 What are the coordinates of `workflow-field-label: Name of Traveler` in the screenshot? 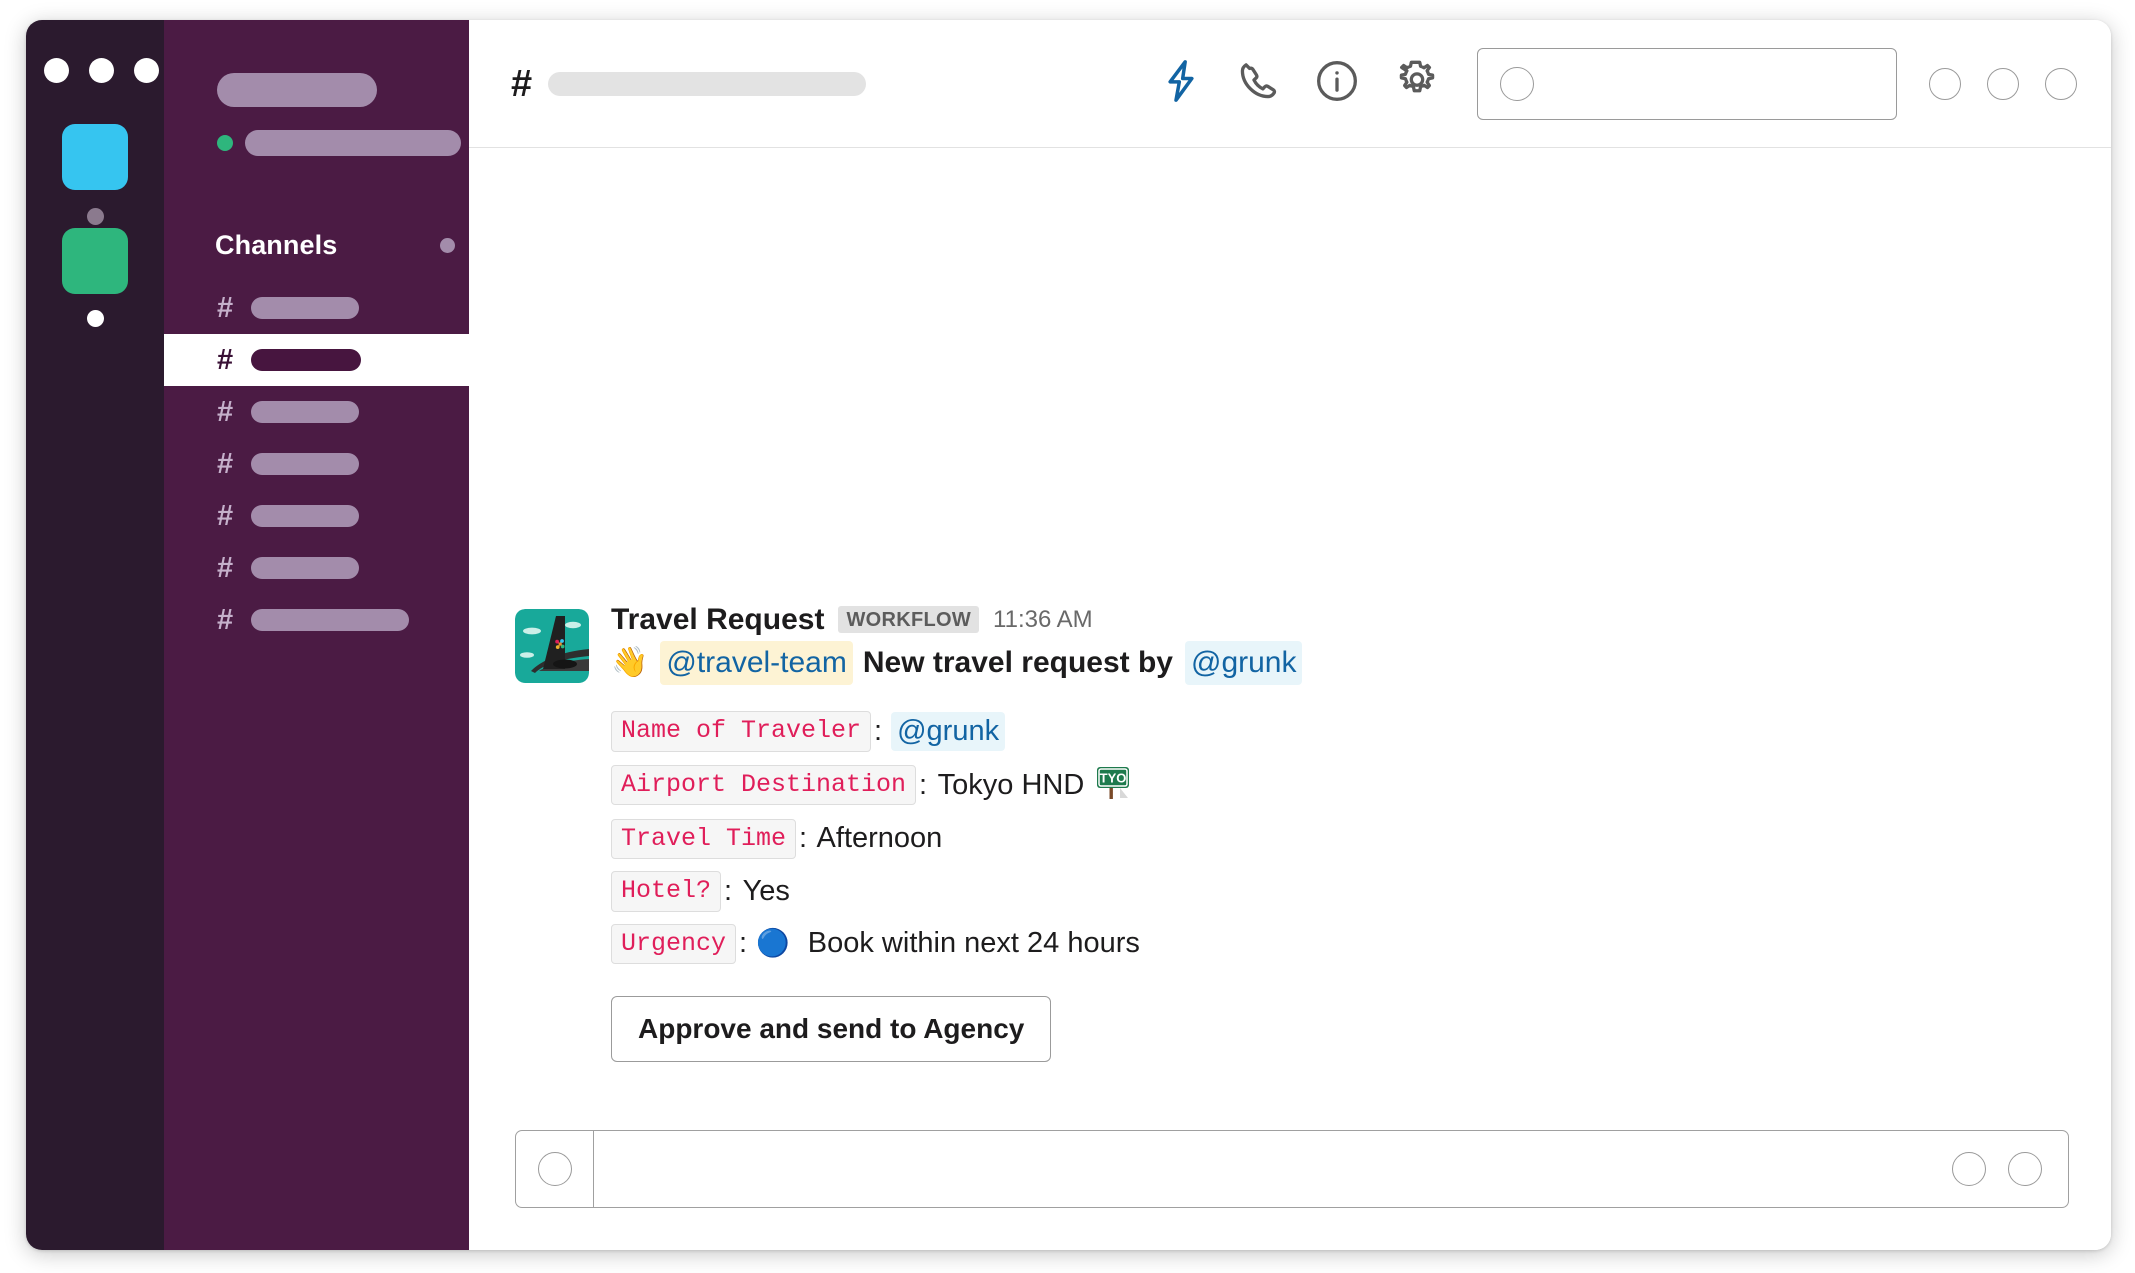 It's located at (741, 731).